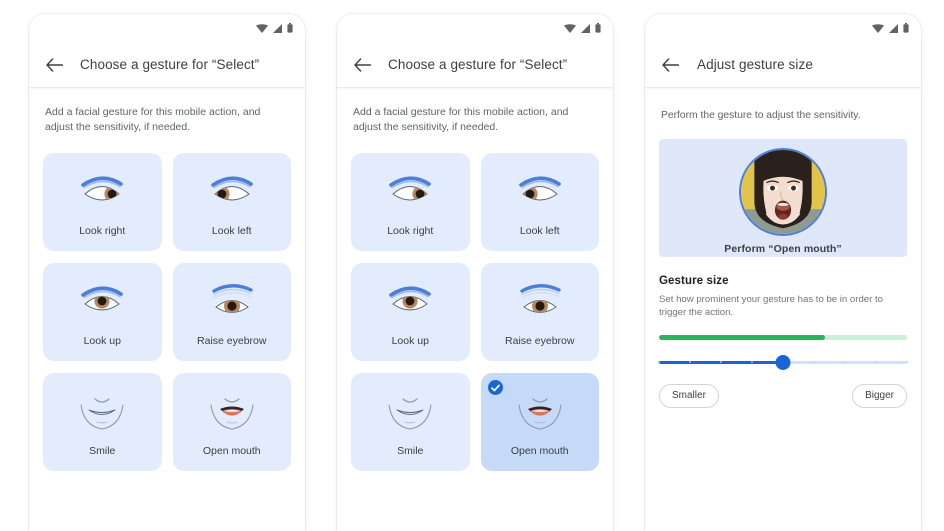  What do you see at coordinates (689, 396) in the screenshot?
I see `smaller-button: Smaller` at bounding box center [689, 396].